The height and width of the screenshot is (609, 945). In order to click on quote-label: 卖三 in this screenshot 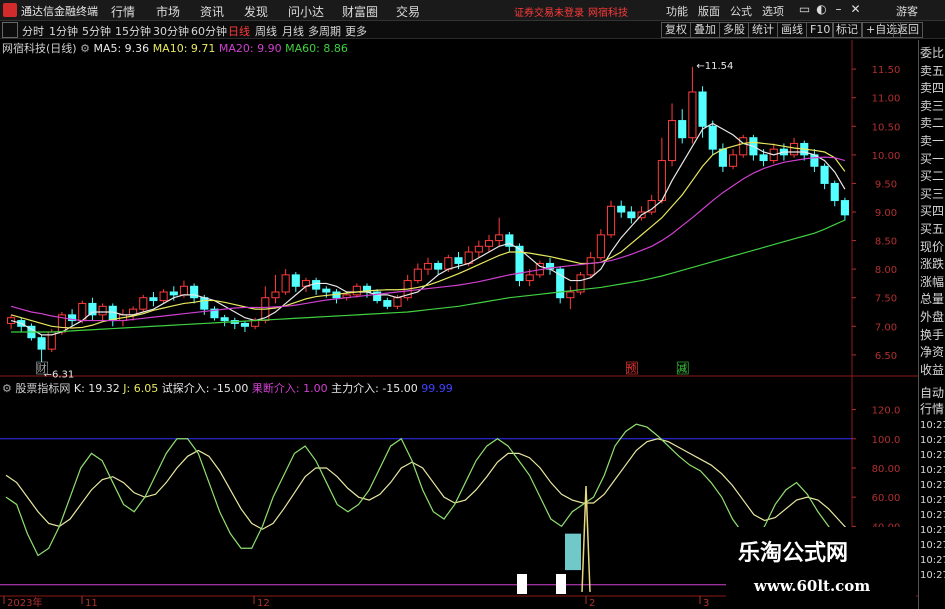, I will do `click(932, 106)`.